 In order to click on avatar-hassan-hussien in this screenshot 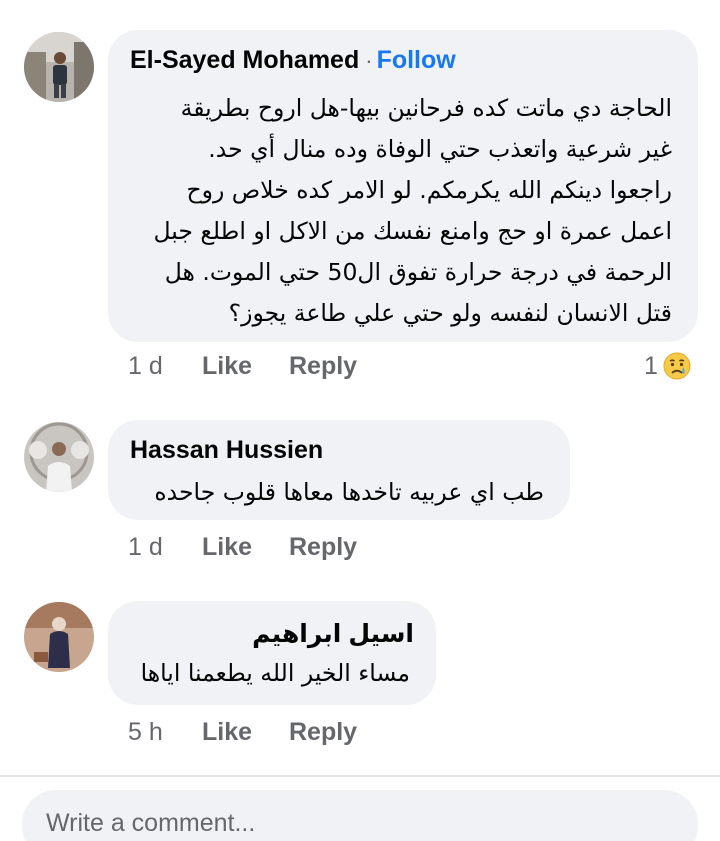, I will do `click(59, 457)`.